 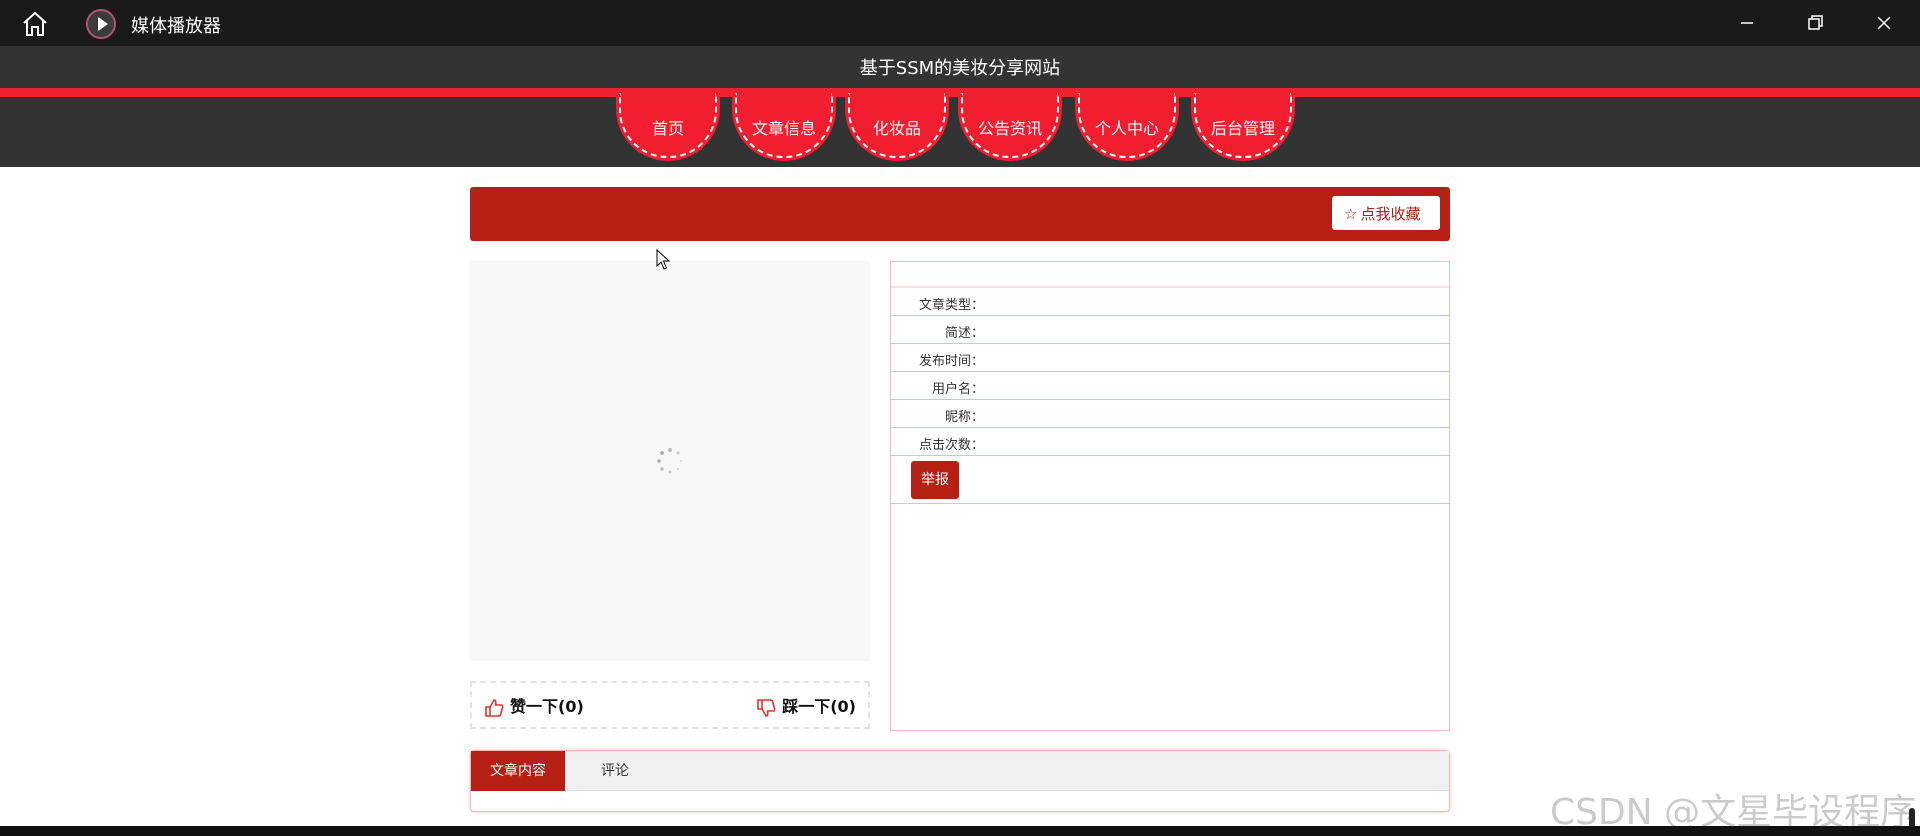 I want to click on nav-item-profile: 个人中心, so click(x=1127, y=127).